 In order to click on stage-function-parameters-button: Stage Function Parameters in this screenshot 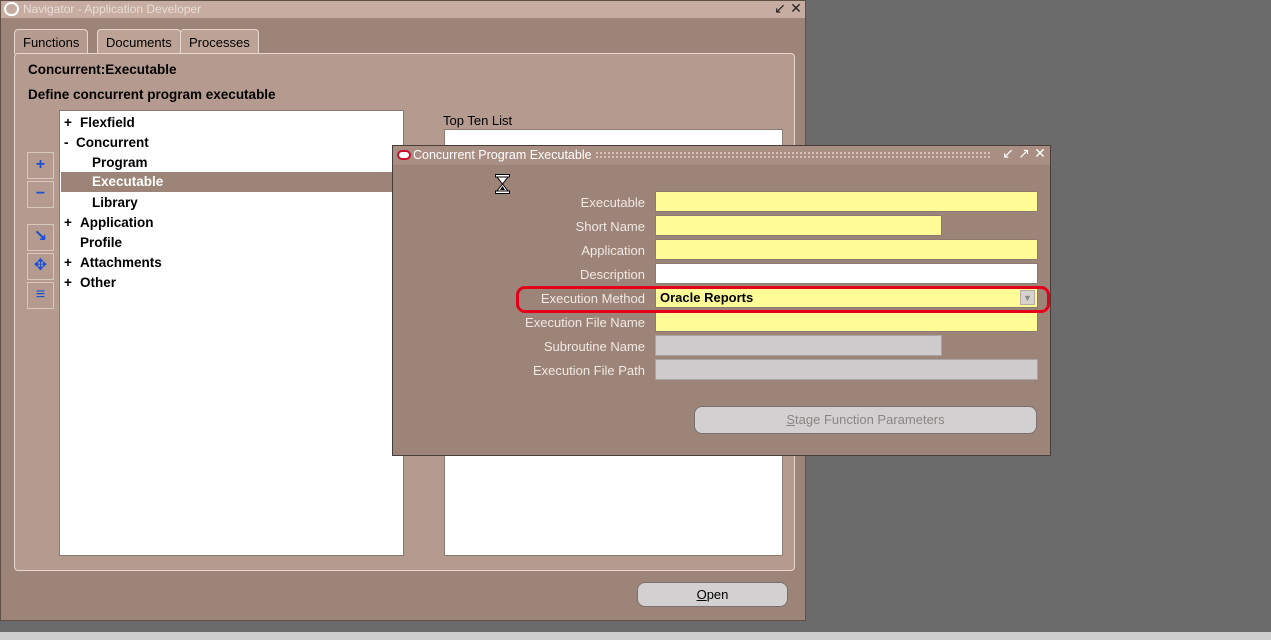, I will do `click(865, 420)`.